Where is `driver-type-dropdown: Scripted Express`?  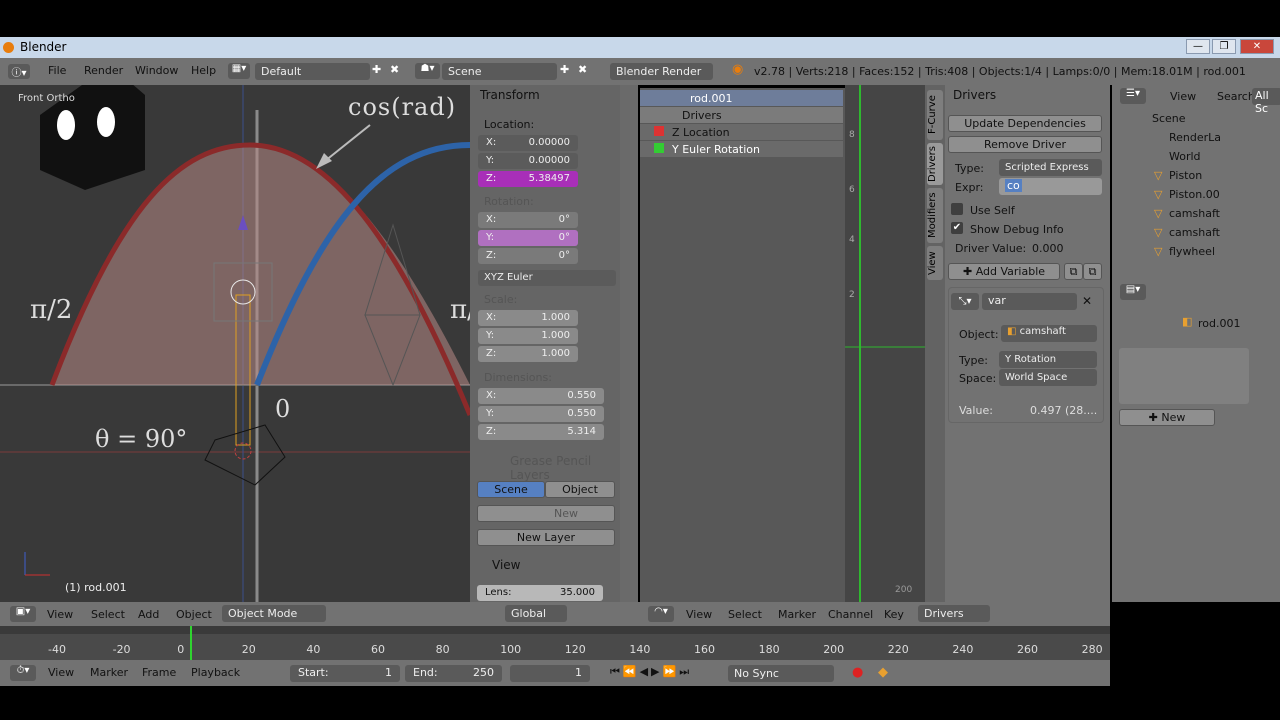 driver-type-dropdown: Scripted Express is located at coordinates (1050, 167).